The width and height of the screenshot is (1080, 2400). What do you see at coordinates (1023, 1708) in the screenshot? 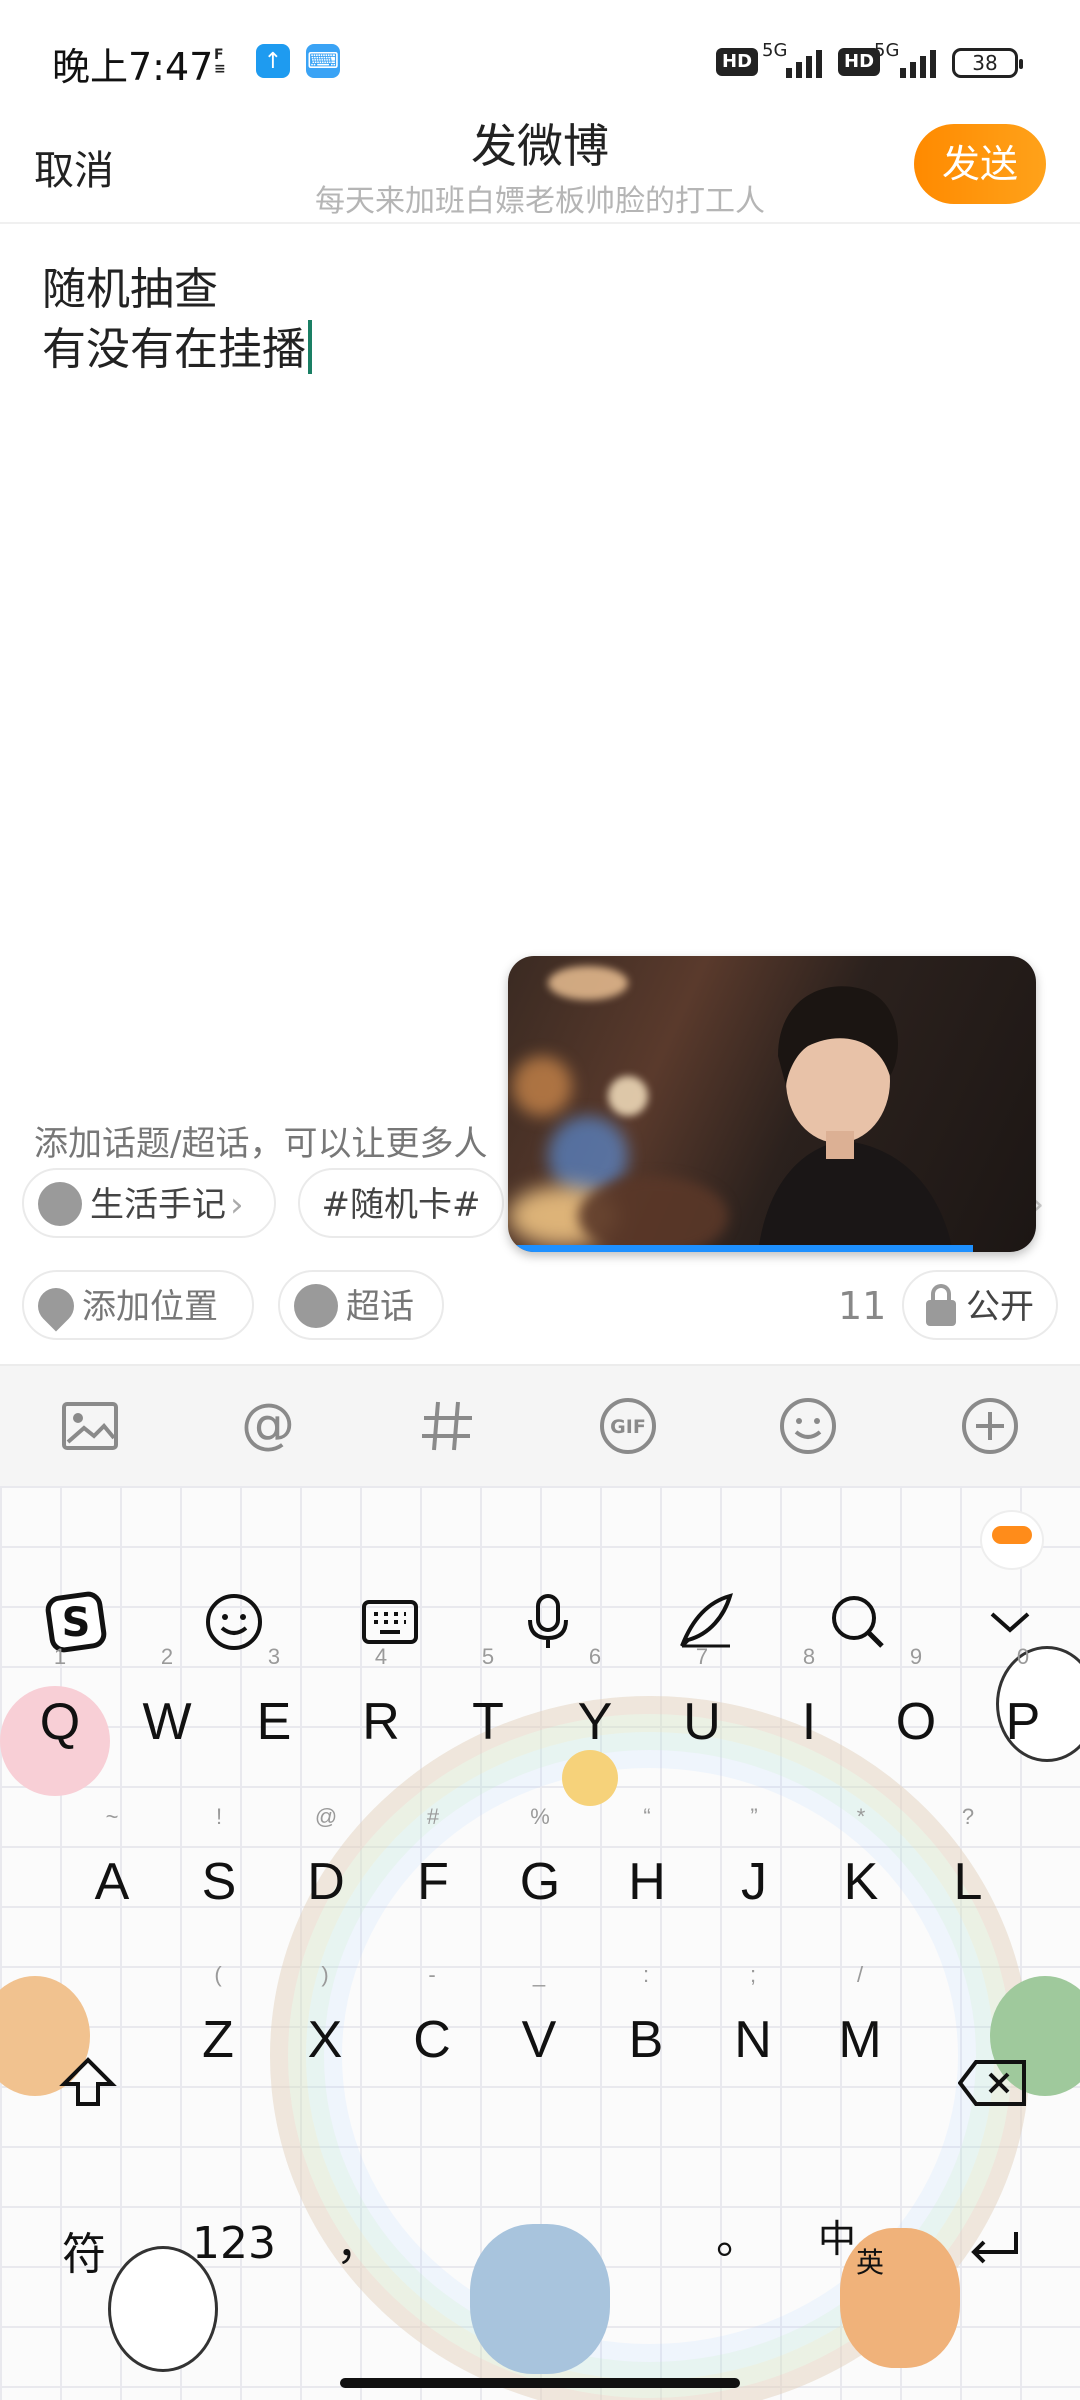
I see `key-p: 0P` at bounding box center [1023, 1708].